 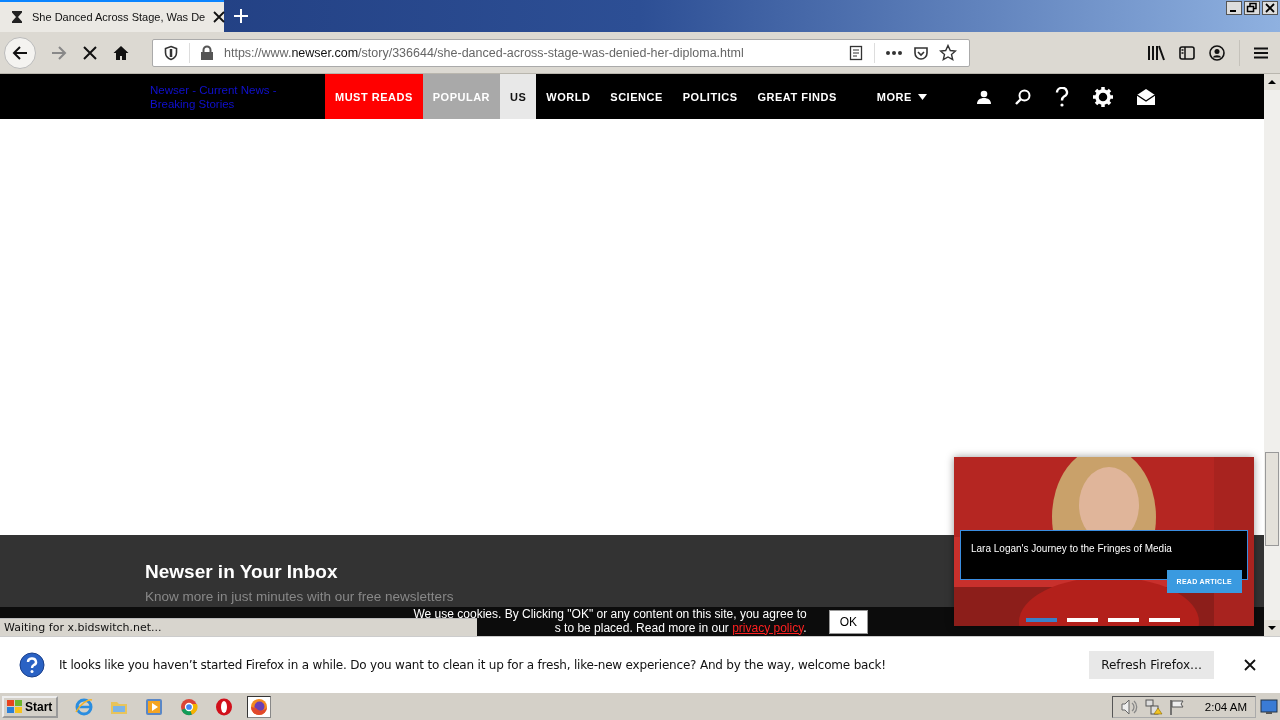 I want to click on restore-icon, so click(x=1252, y=8).